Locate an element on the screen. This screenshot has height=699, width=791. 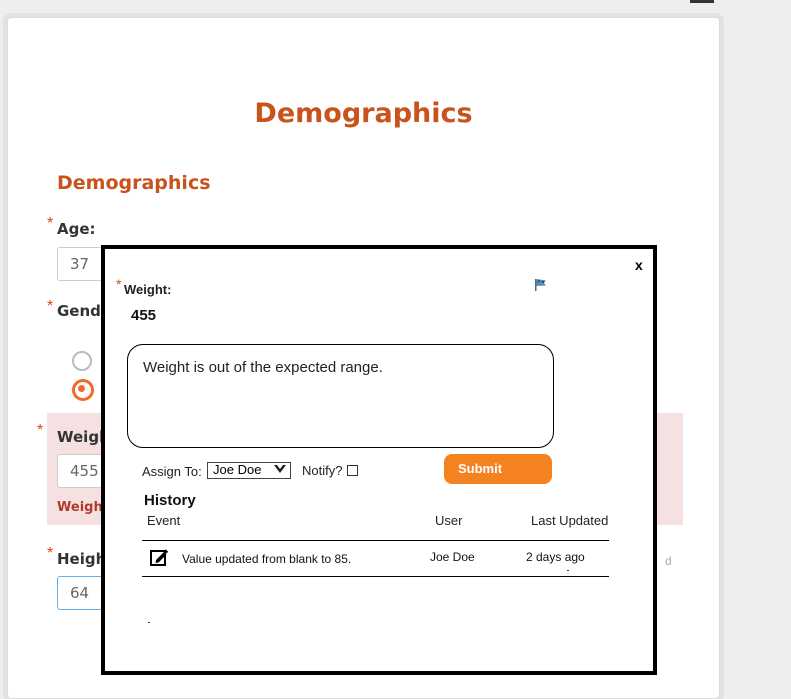
comment-textarea: Weight is out of the expected range. is located at coordinates (340, 396).